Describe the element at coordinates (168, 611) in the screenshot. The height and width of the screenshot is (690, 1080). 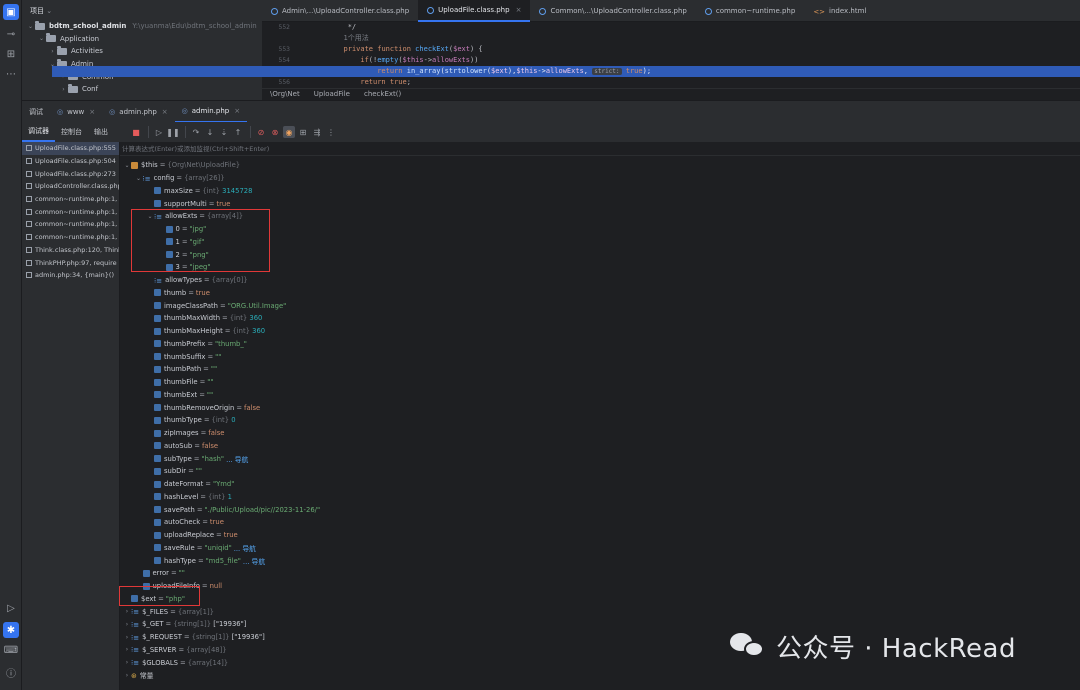
I see `variable-row: › ⁝≡ $_FILES = {array[1]}` at that location.